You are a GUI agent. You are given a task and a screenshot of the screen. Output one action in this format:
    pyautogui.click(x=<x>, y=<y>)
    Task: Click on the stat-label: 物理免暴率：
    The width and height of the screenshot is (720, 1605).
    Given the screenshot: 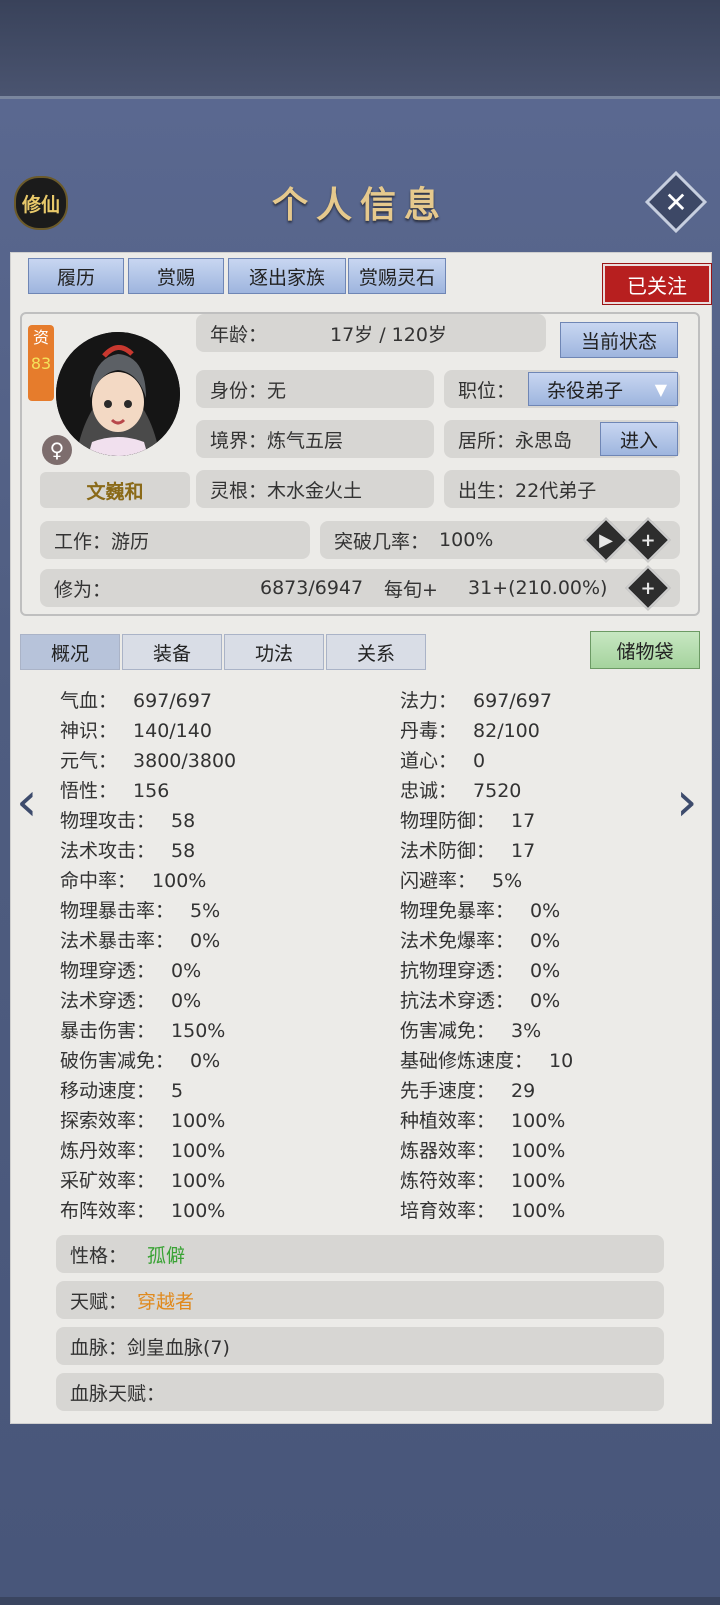 What is the action you would take?
    pyautogui.click(x=457, y=911)
    